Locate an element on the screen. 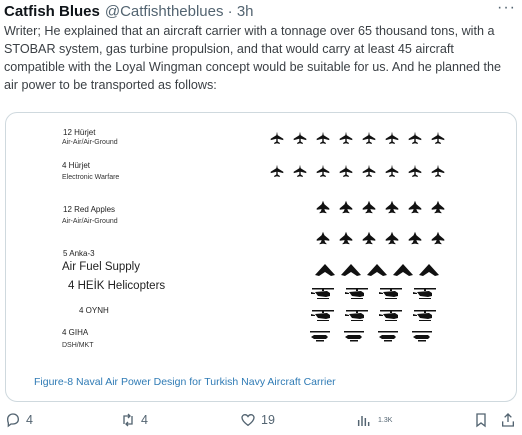  group-title-anka3: 5 Anka-3 is located at coordinates (79, 253).